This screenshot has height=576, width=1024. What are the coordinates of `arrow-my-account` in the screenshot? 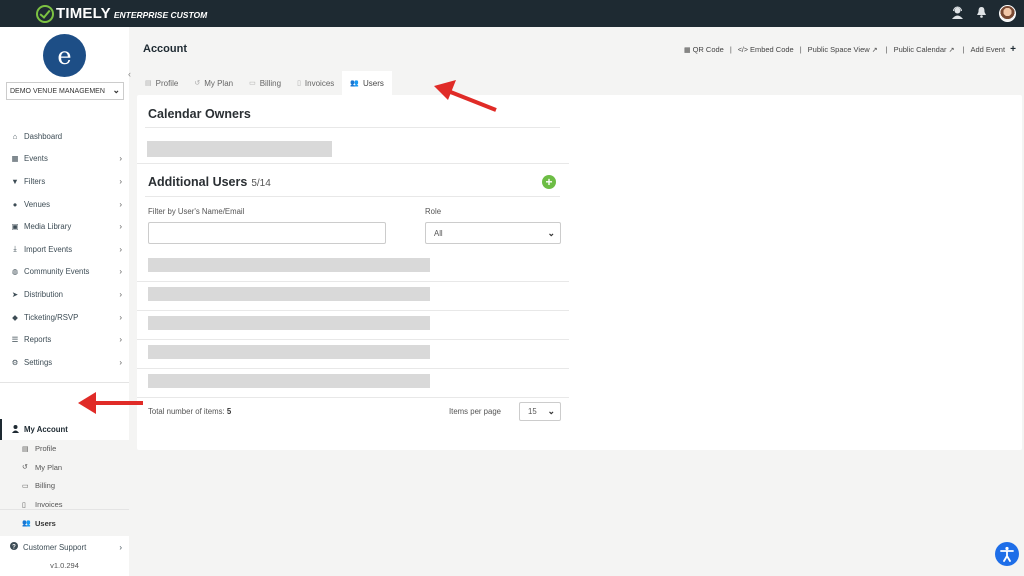 It's located at (110, 403).